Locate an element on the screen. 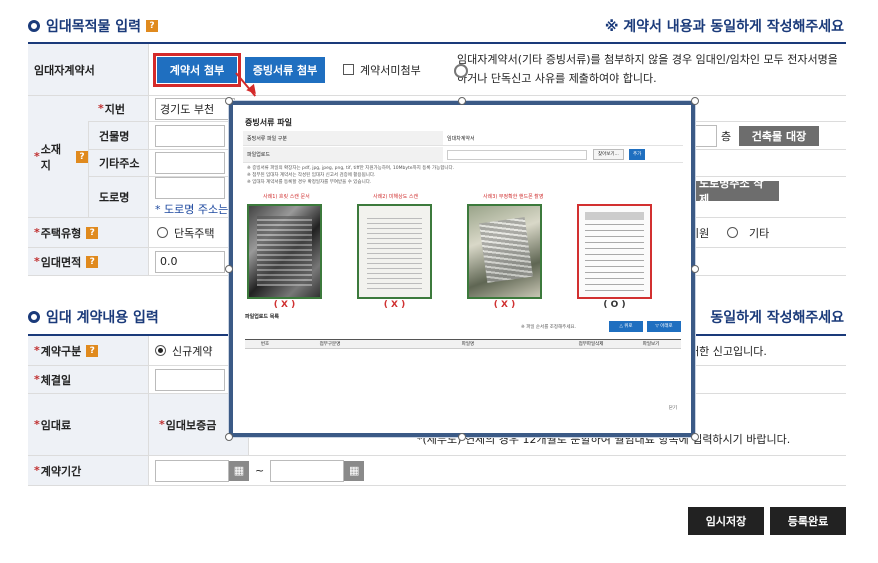  period-end-input is located at coordinates (307, 470).